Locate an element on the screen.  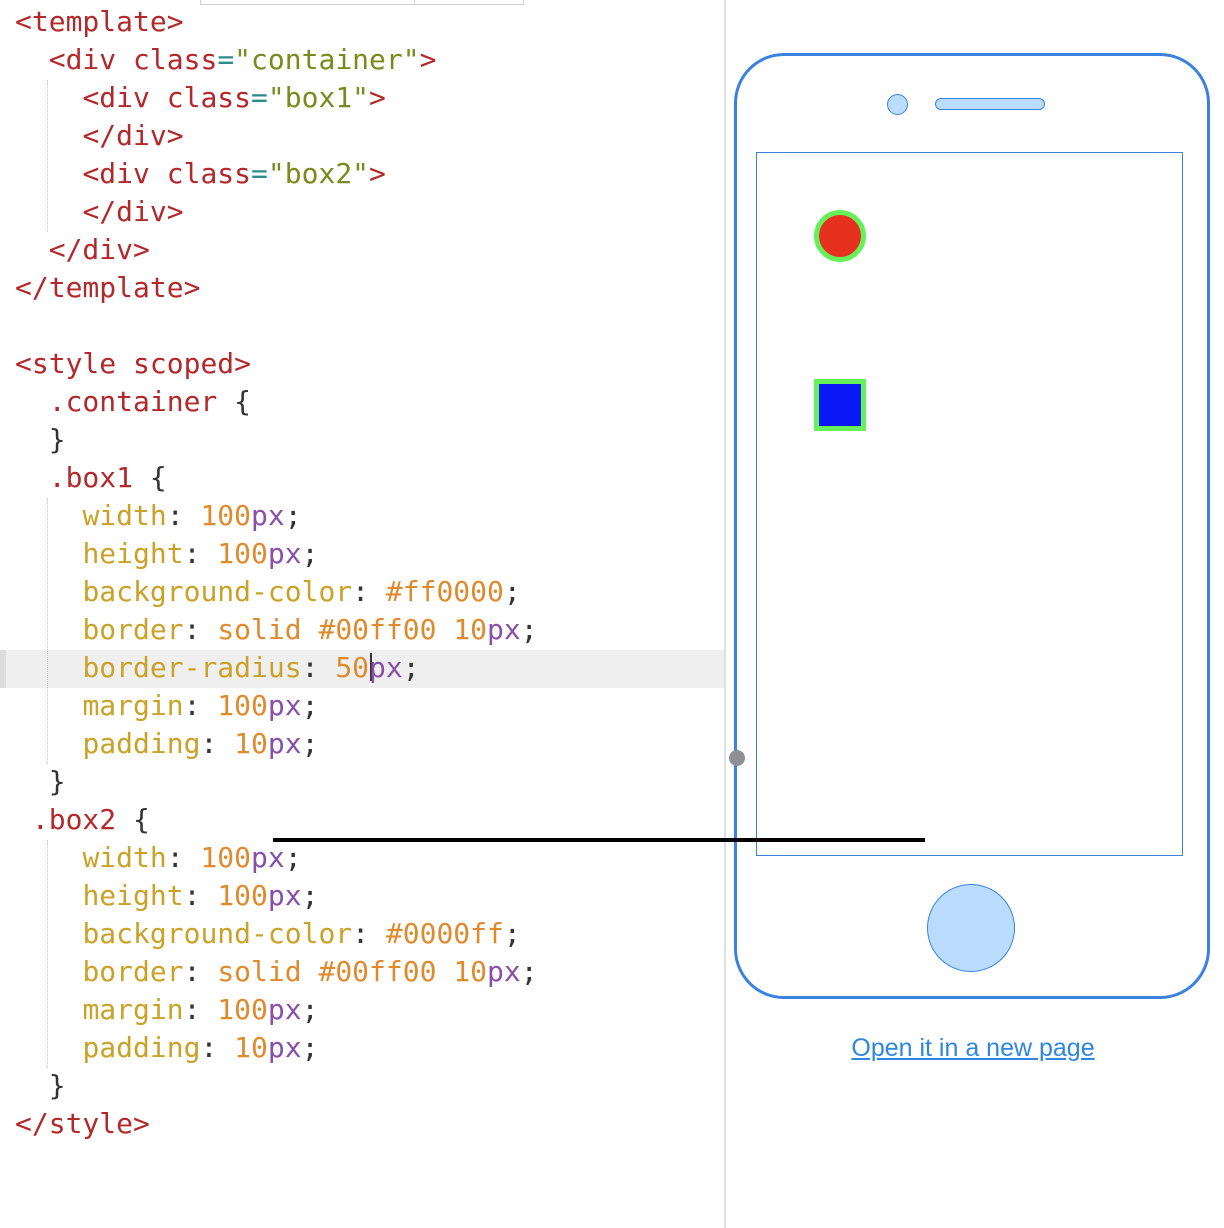
code-token: .box1 is located at coordinates (91, 477).